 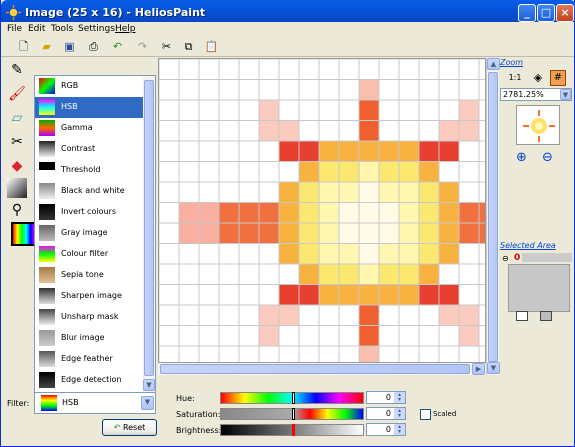 I want to click on eyedropper-icon: ⚲, so click(x=17, y=210).